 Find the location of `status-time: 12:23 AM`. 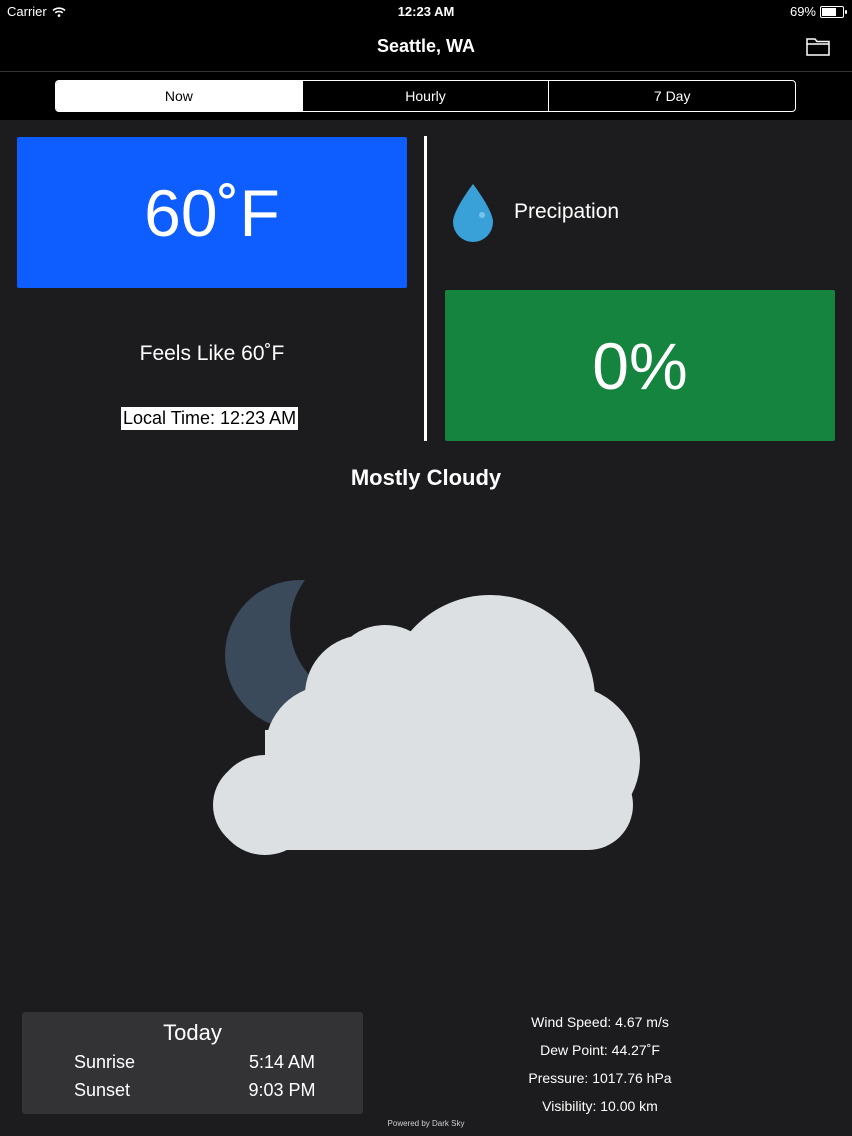

status-time: 12:23 AM is located at coordinates (426, 11).